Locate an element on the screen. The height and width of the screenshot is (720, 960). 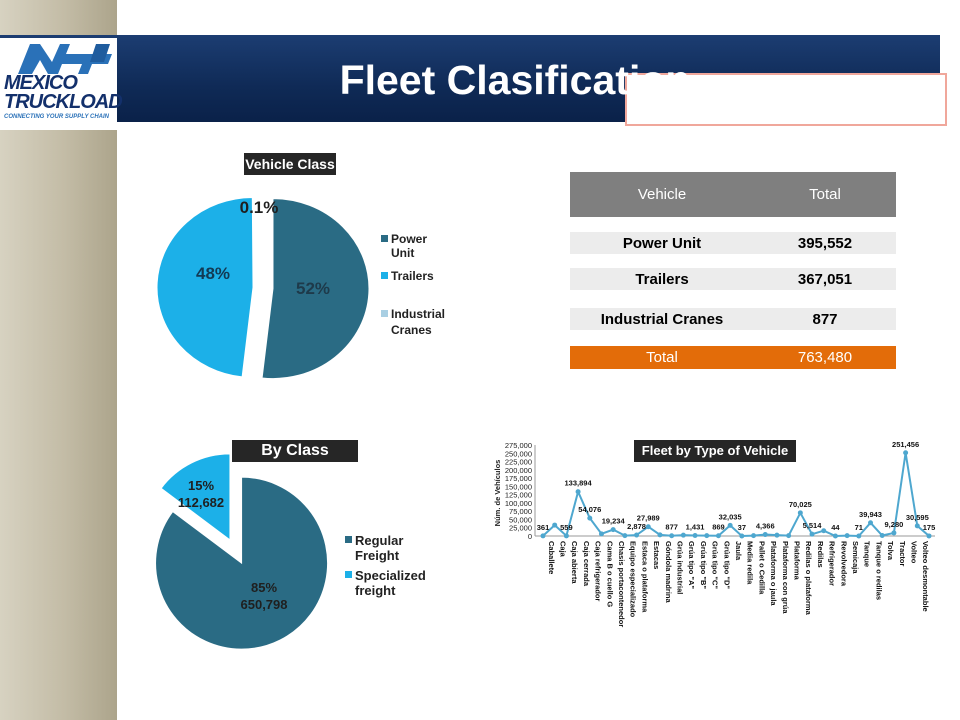
cell-total: 877 is located at coordinates (825, 319).